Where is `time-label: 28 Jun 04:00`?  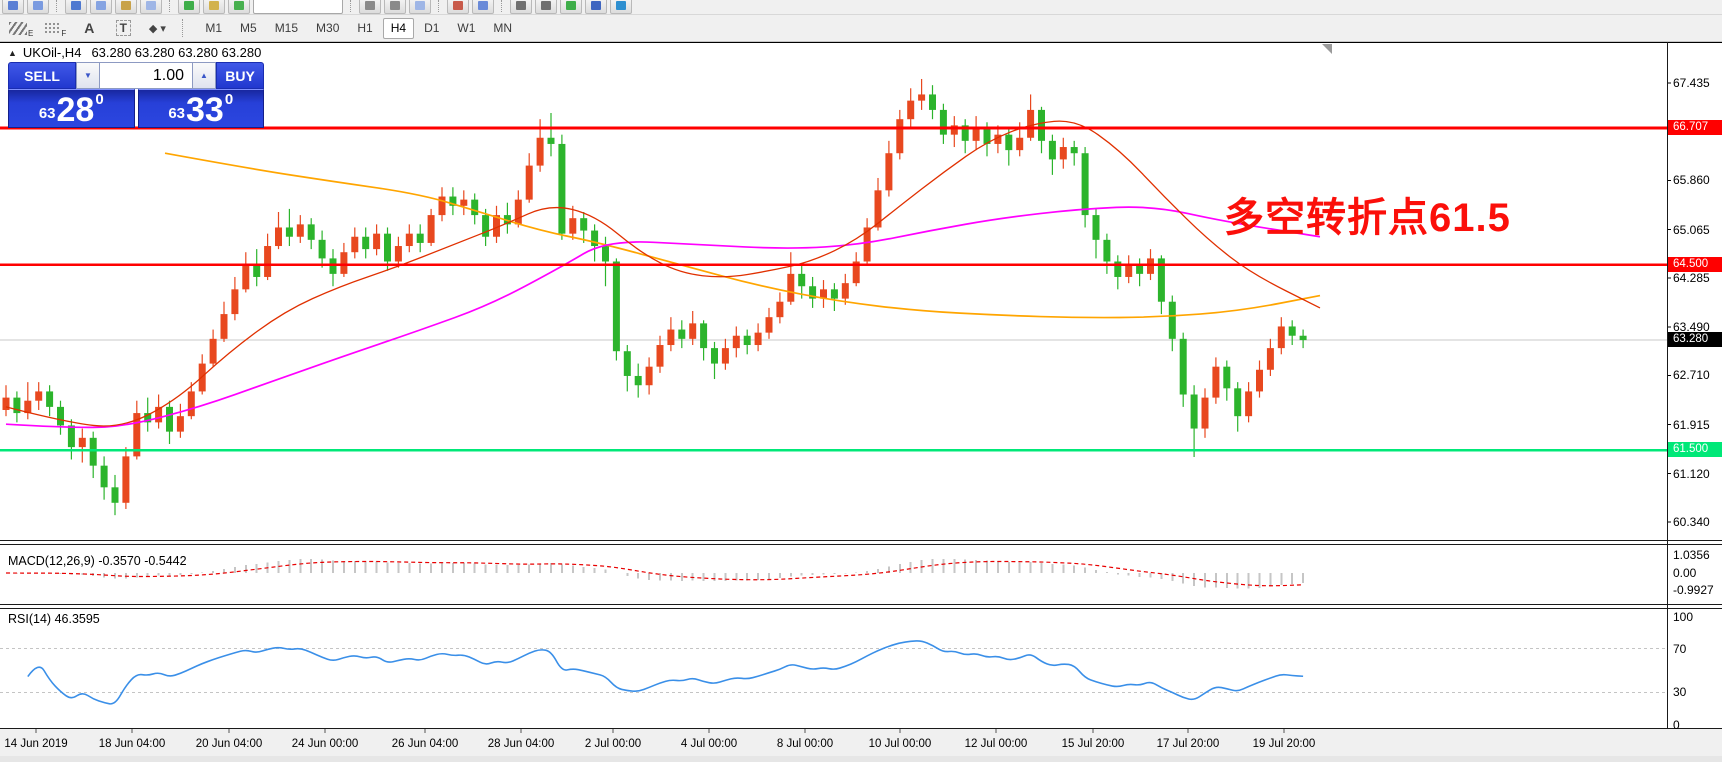 time-label: 28 Jun 04:00 is located at coordinates (521, 744).